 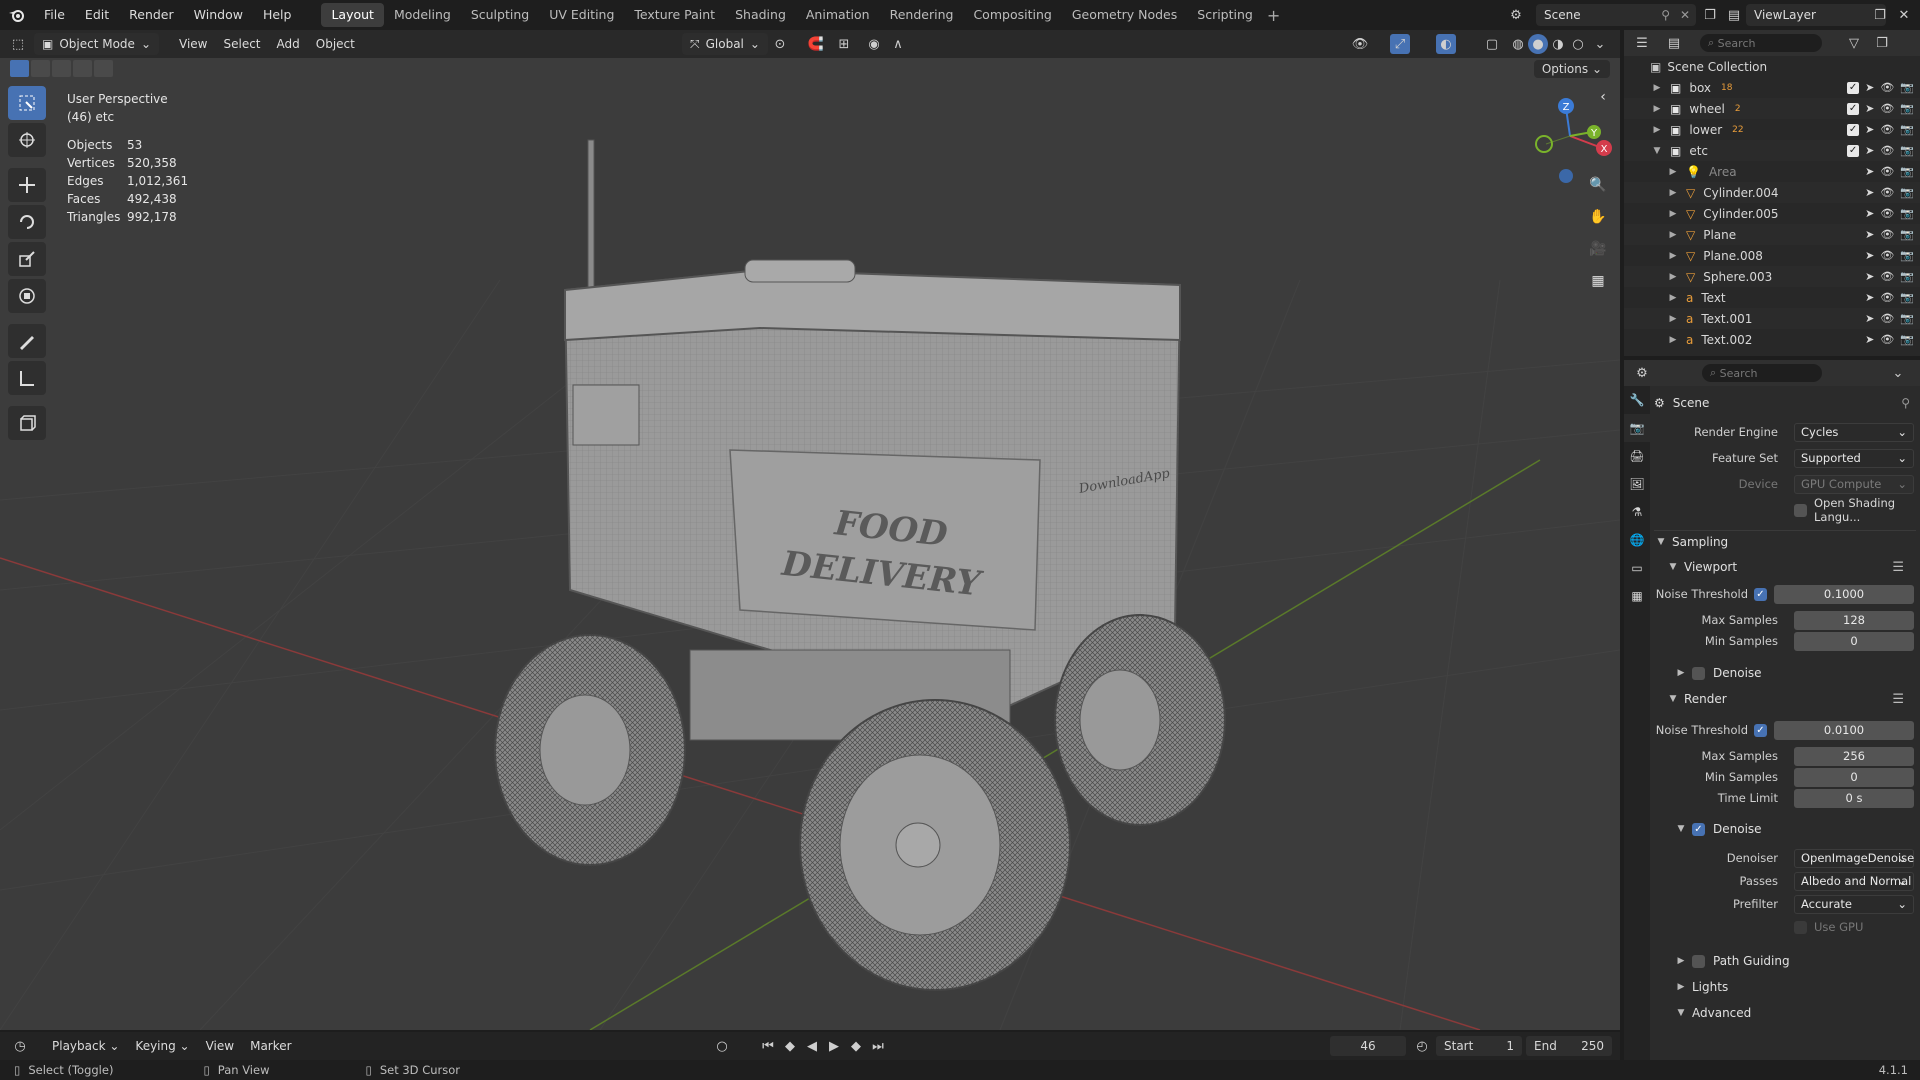 What do you see at coordinates (1854, 484) in the screenshot?
I see `device-dropdown: GPU Compute ⌄` at bounding box center [1854, 484].